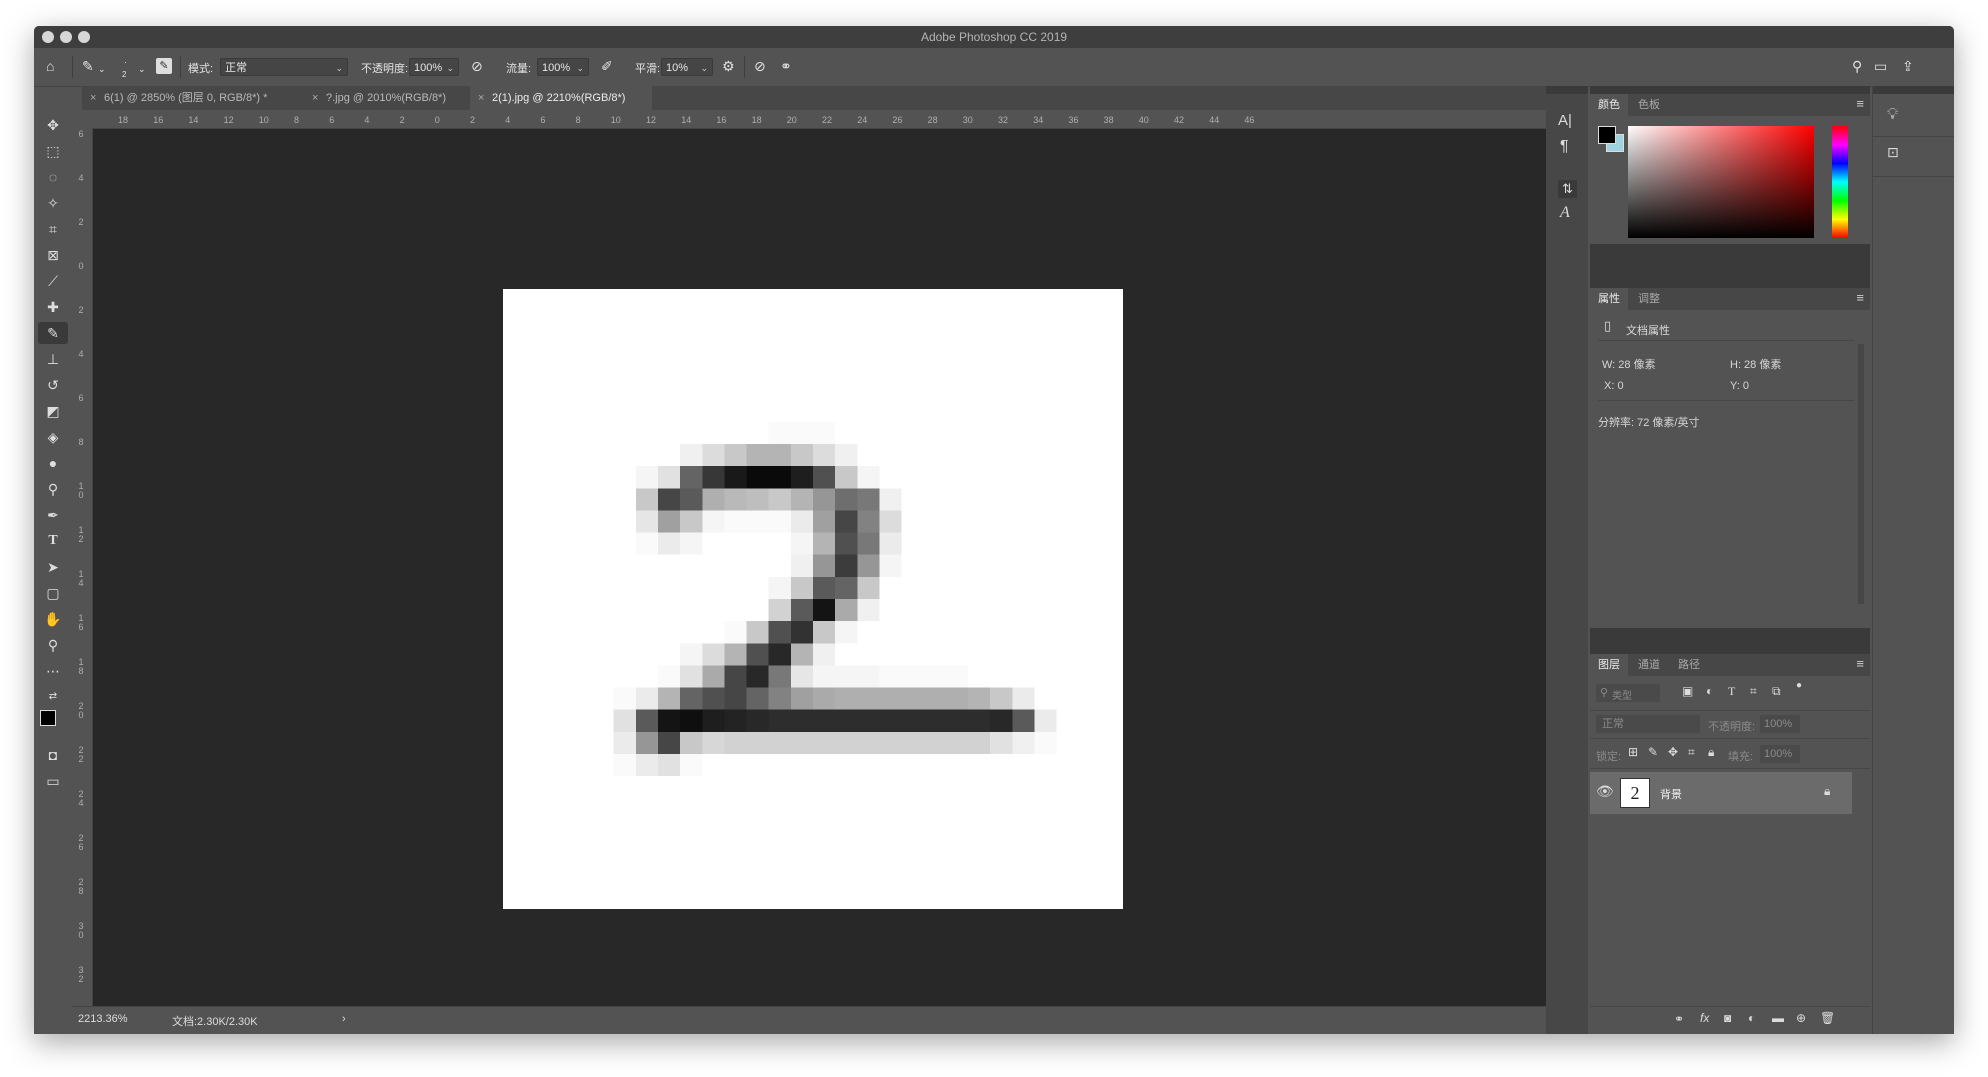  What do you see at coordinates (1751, 1018) in the screenshot?
I see `adjustment-layer-icon: ◐` at bounding box center [1751, 1018].